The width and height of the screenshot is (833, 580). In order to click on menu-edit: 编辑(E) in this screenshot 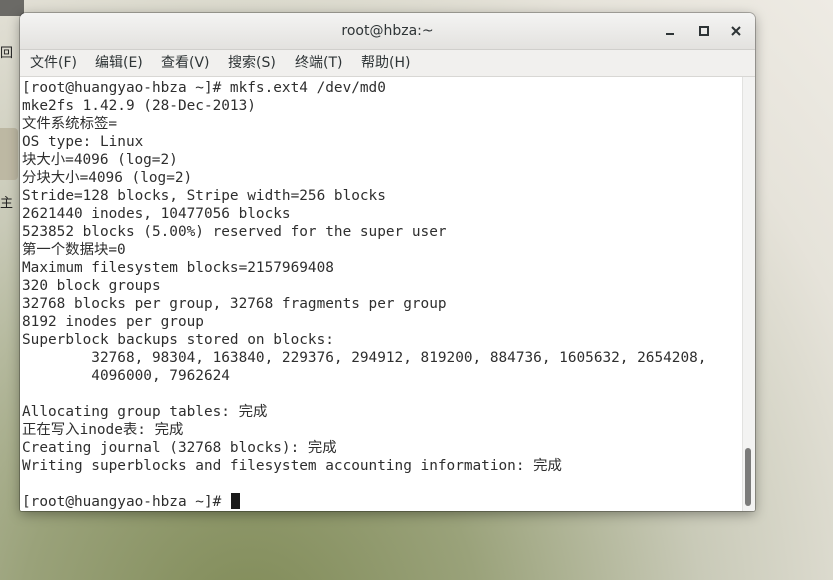, I will do `click(119, 63)`.